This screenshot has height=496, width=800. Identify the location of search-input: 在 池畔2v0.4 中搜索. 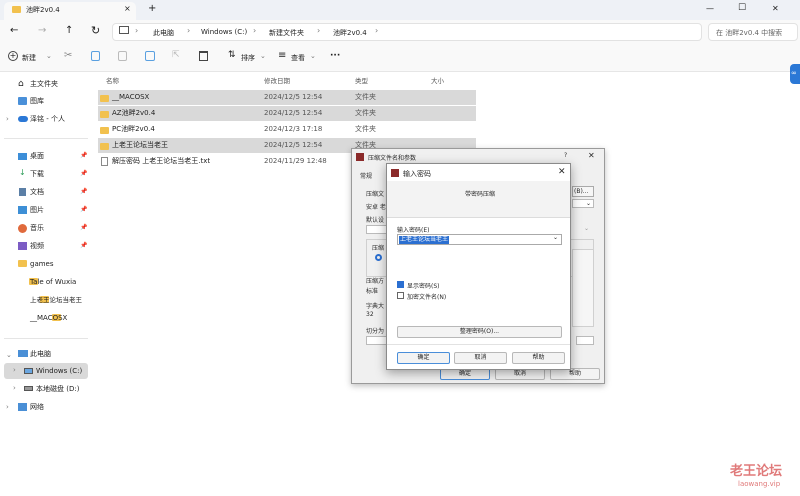
(753, 32).